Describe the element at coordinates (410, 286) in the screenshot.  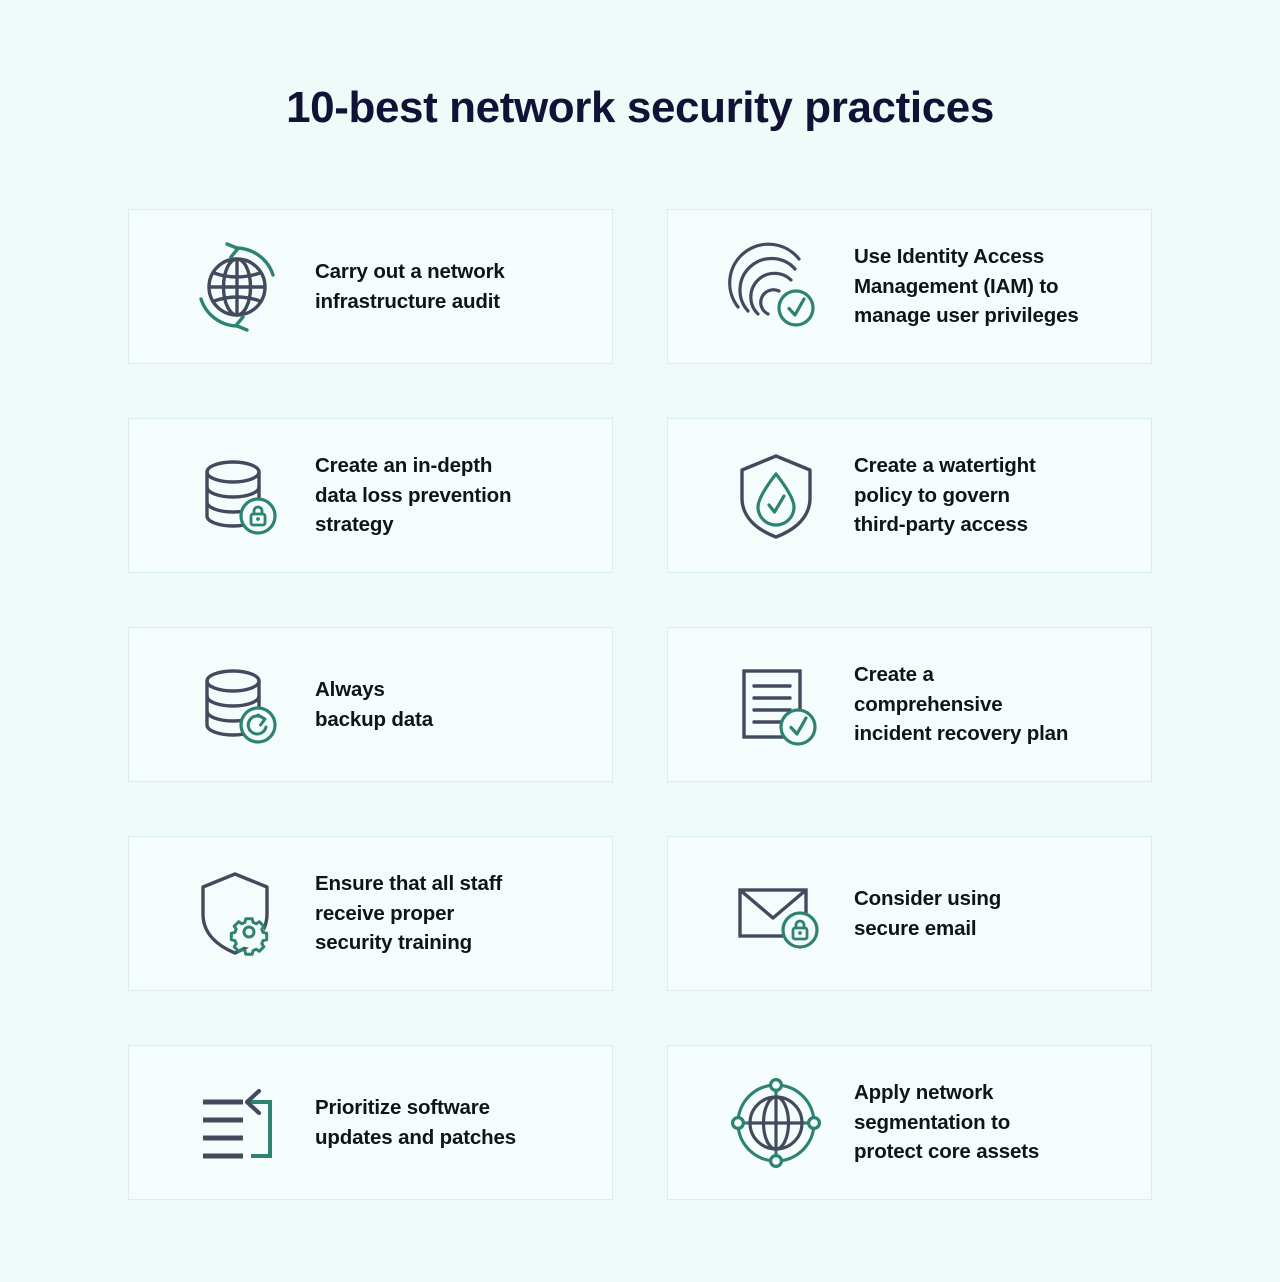
I see `practice-label: Carry out a network infrastructure audit` at that location.